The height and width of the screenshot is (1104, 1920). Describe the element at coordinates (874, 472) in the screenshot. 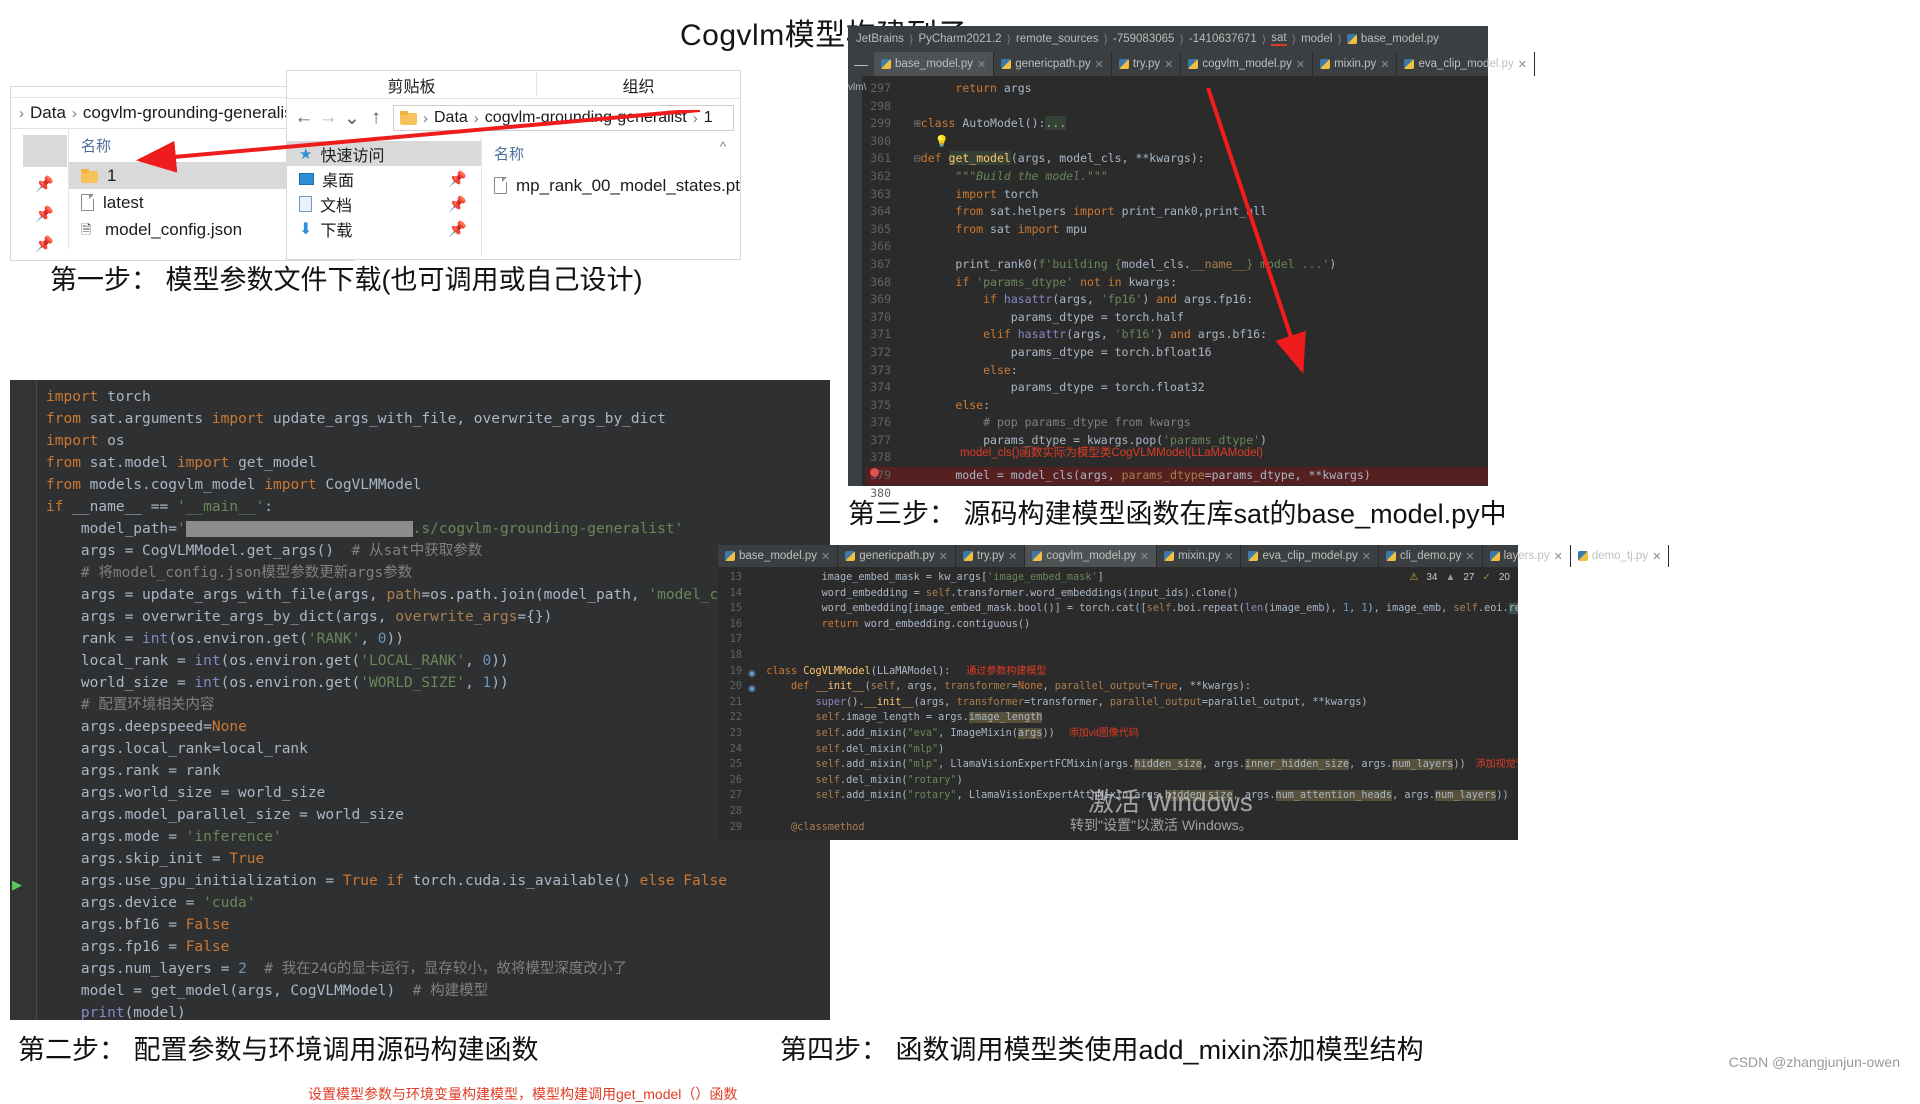

I see `breakpoint-icon` at that location.